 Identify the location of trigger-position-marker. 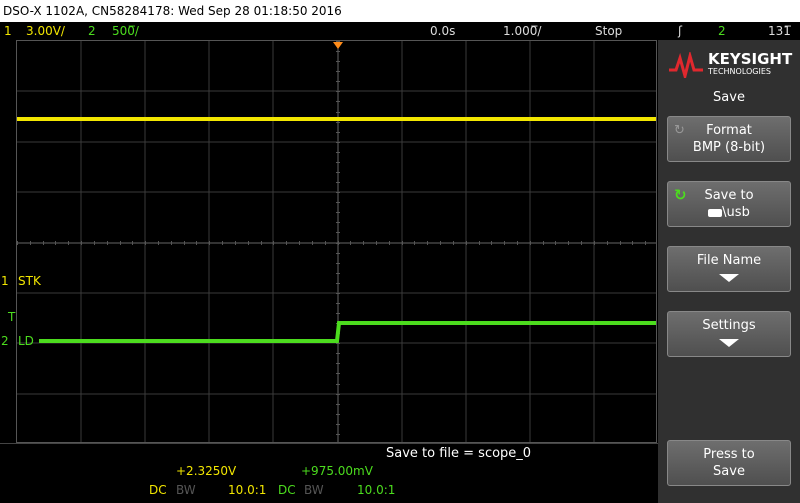
(338, 45).